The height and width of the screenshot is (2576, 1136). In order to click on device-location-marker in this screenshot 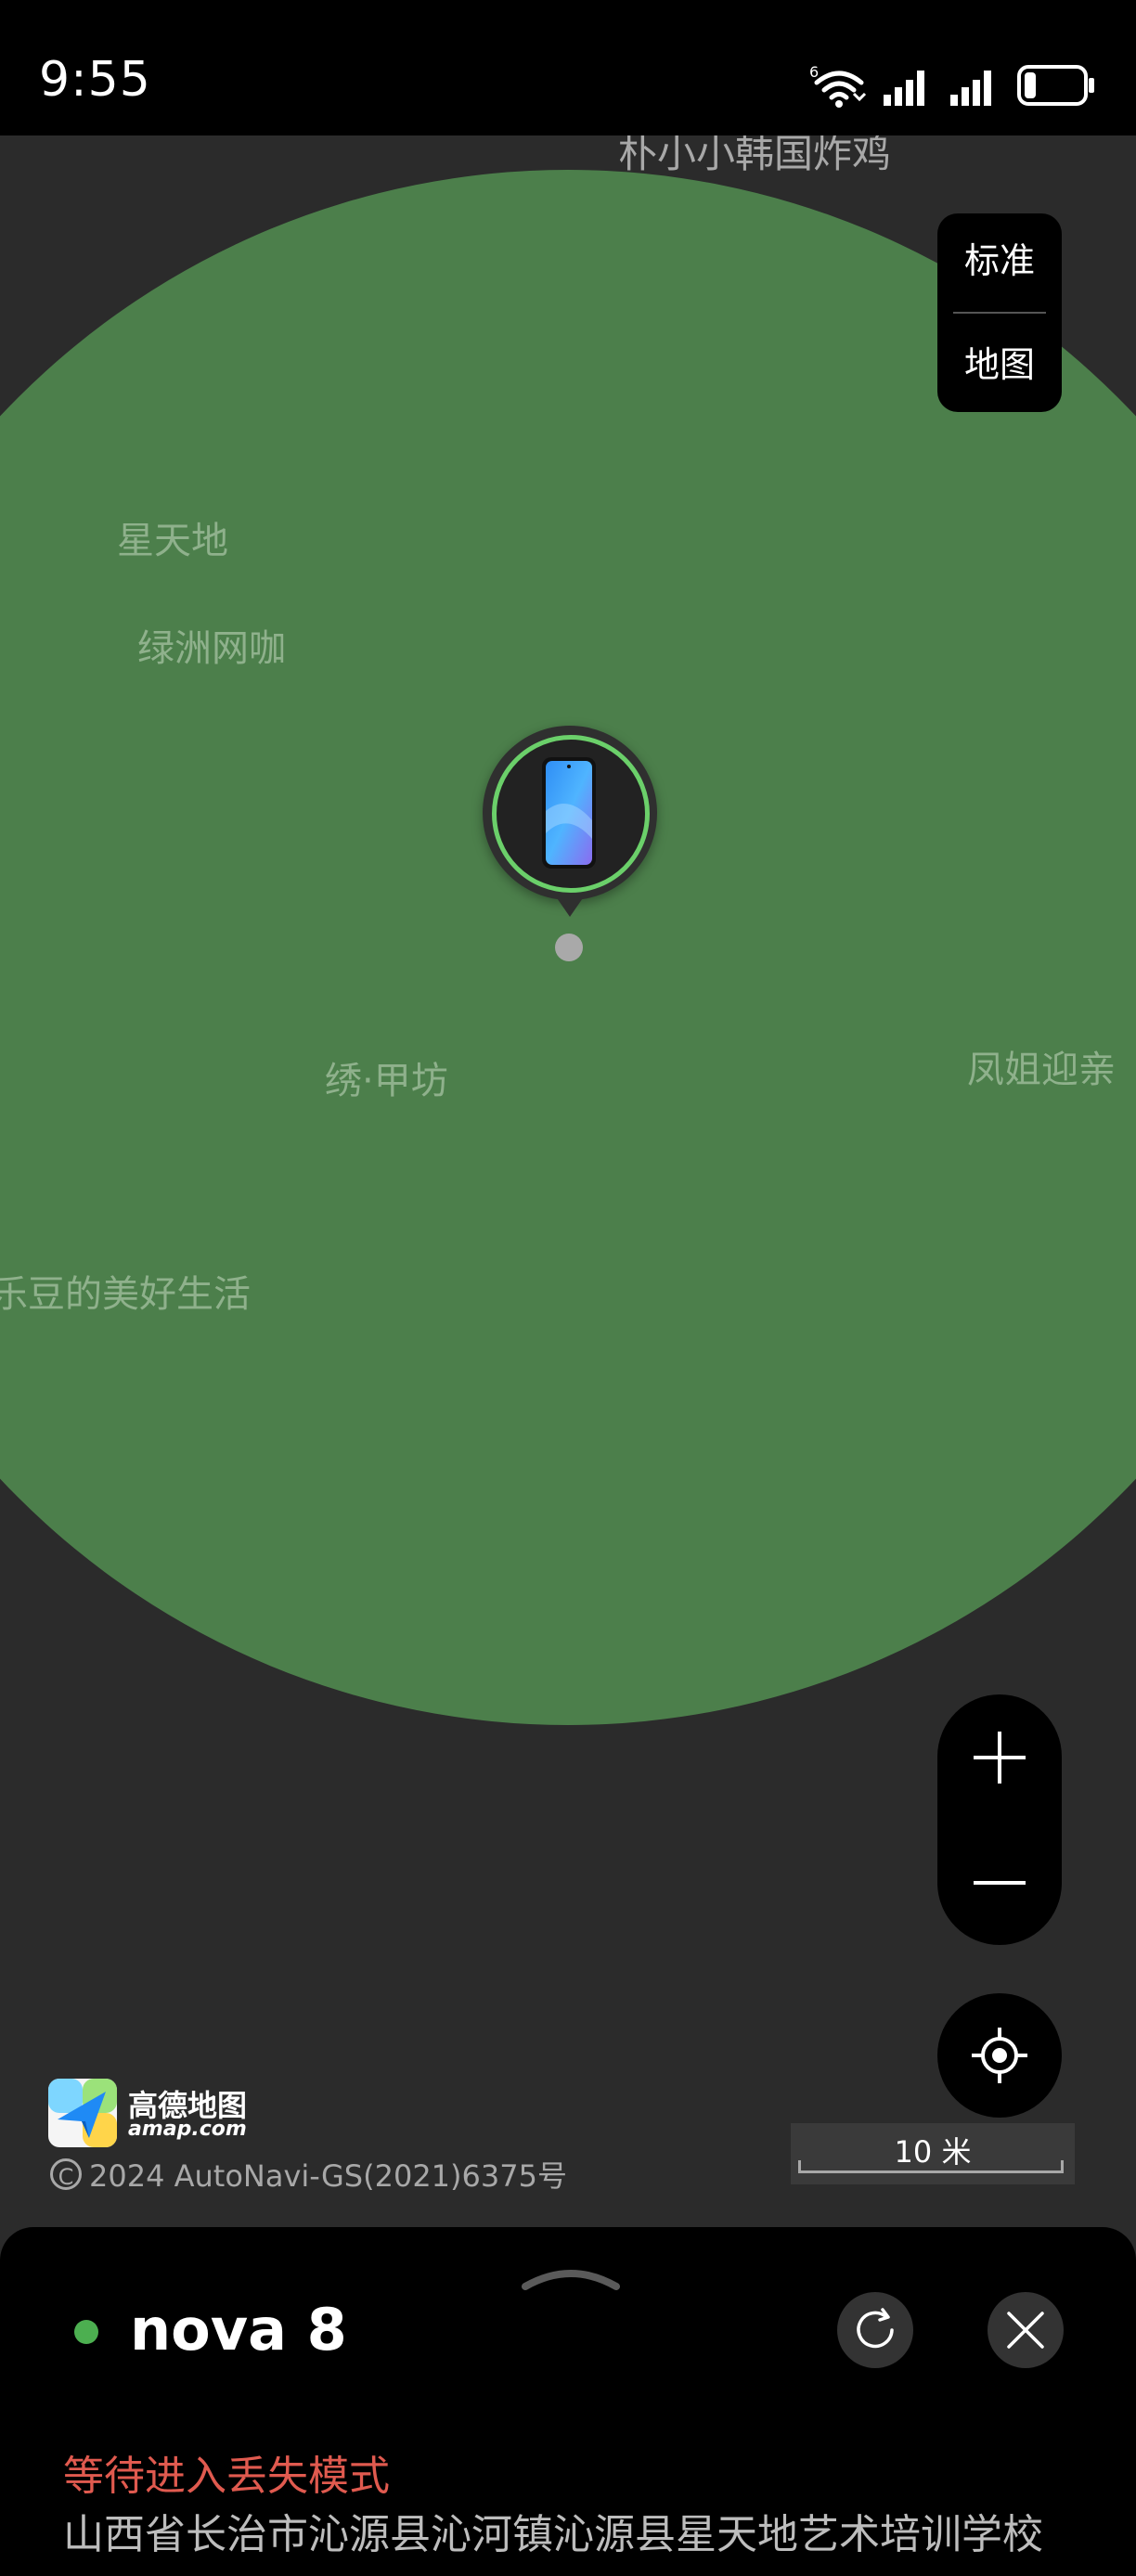, I will do `click(570, 828)`.